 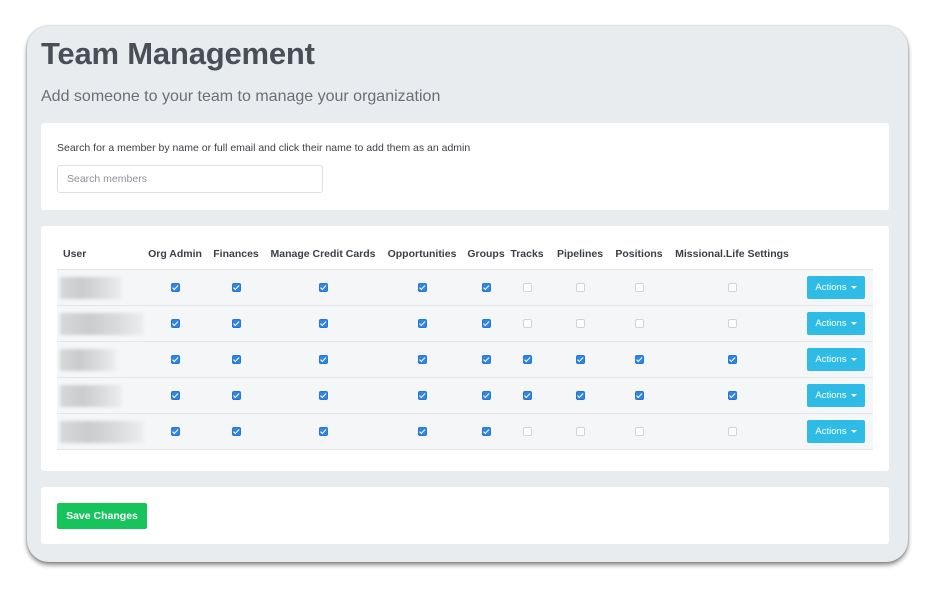 What do you see at coordinates (190, 179) in the screenshot?
I see `search-input` at bounding box center [190, 179].